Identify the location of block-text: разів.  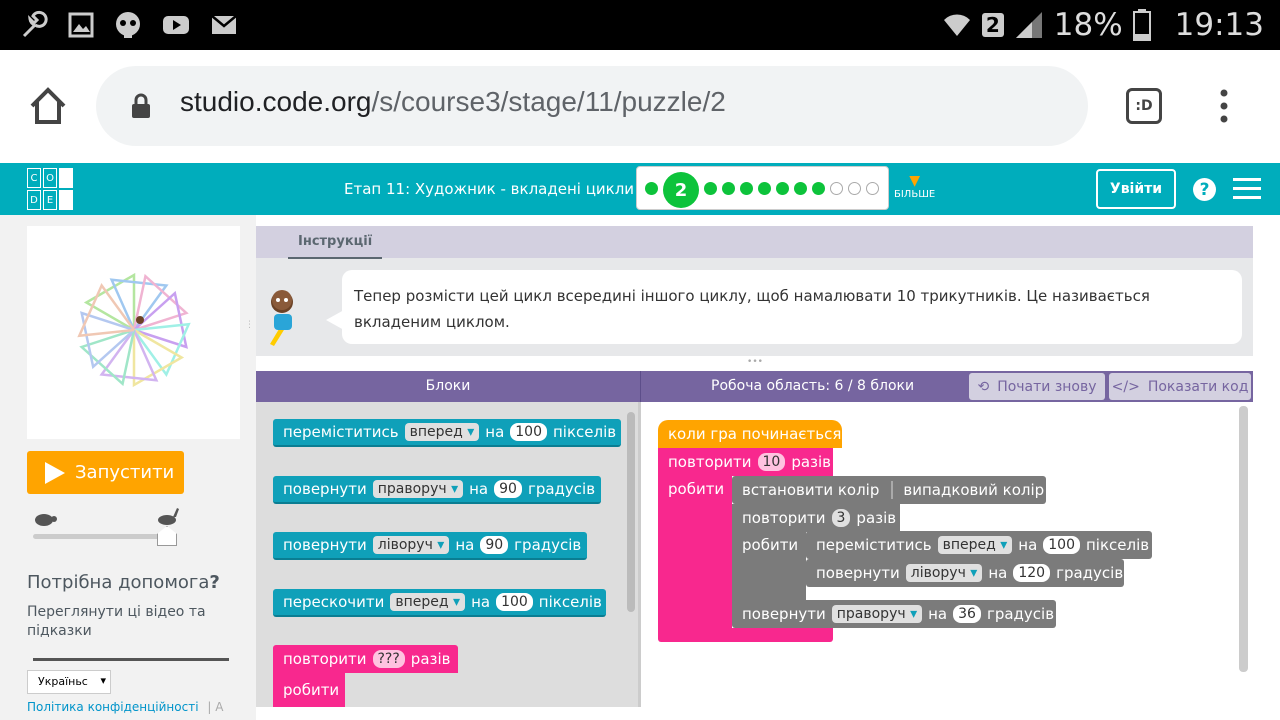
(811, 462).